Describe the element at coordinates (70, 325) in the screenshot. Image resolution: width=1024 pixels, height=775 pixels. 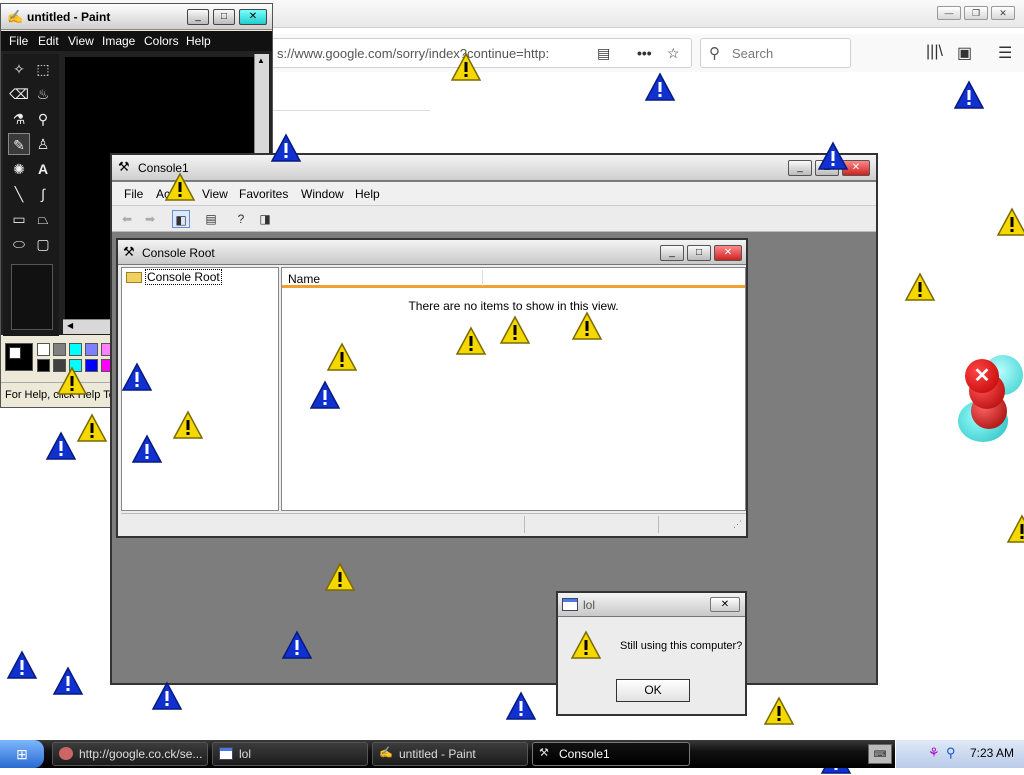
I see `scroll-left-icon: ◀` at that location.